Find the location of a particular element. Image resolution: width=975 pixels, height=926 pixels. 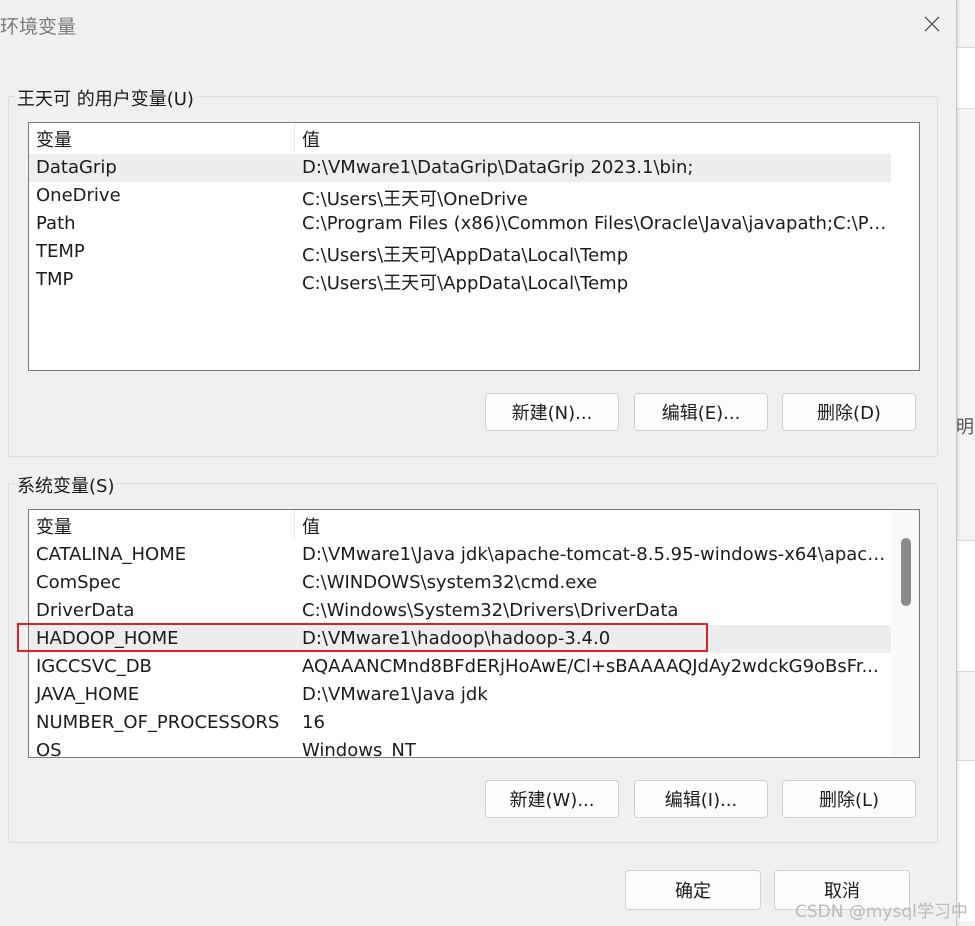

background-window: 明中 is located at coordinates (965, 463).